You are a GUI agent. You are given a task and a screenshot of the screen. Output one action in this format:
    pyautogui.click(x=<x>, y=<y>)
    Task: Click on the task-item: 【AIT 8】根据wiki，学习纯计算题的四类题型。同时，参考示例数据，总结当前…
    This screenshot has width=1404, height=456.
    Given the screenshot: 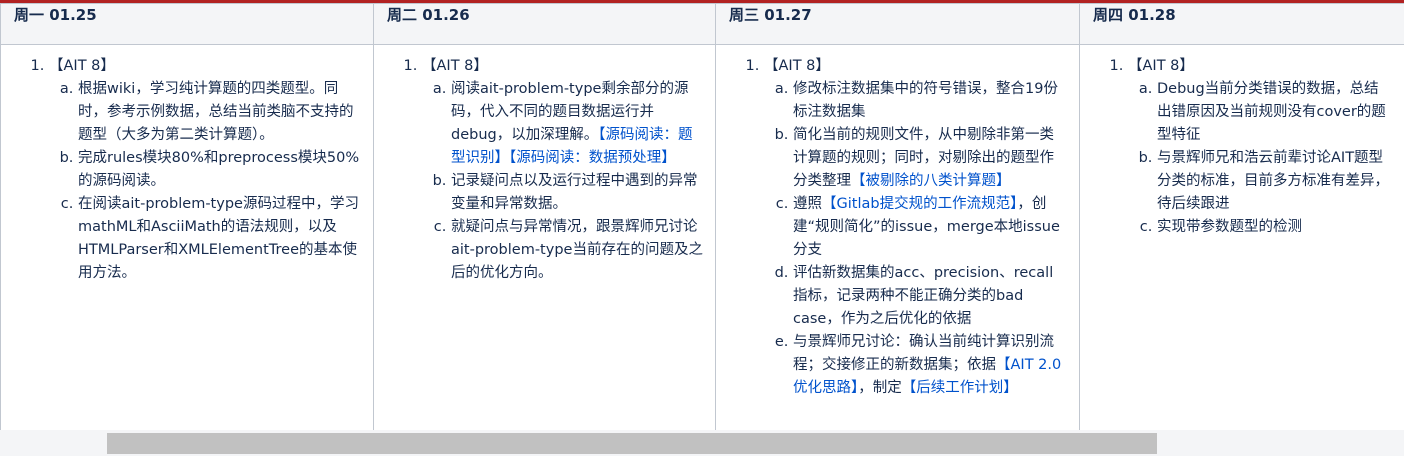 What is the action you would take?
    pyautogui.click(x=205, y=170)
    